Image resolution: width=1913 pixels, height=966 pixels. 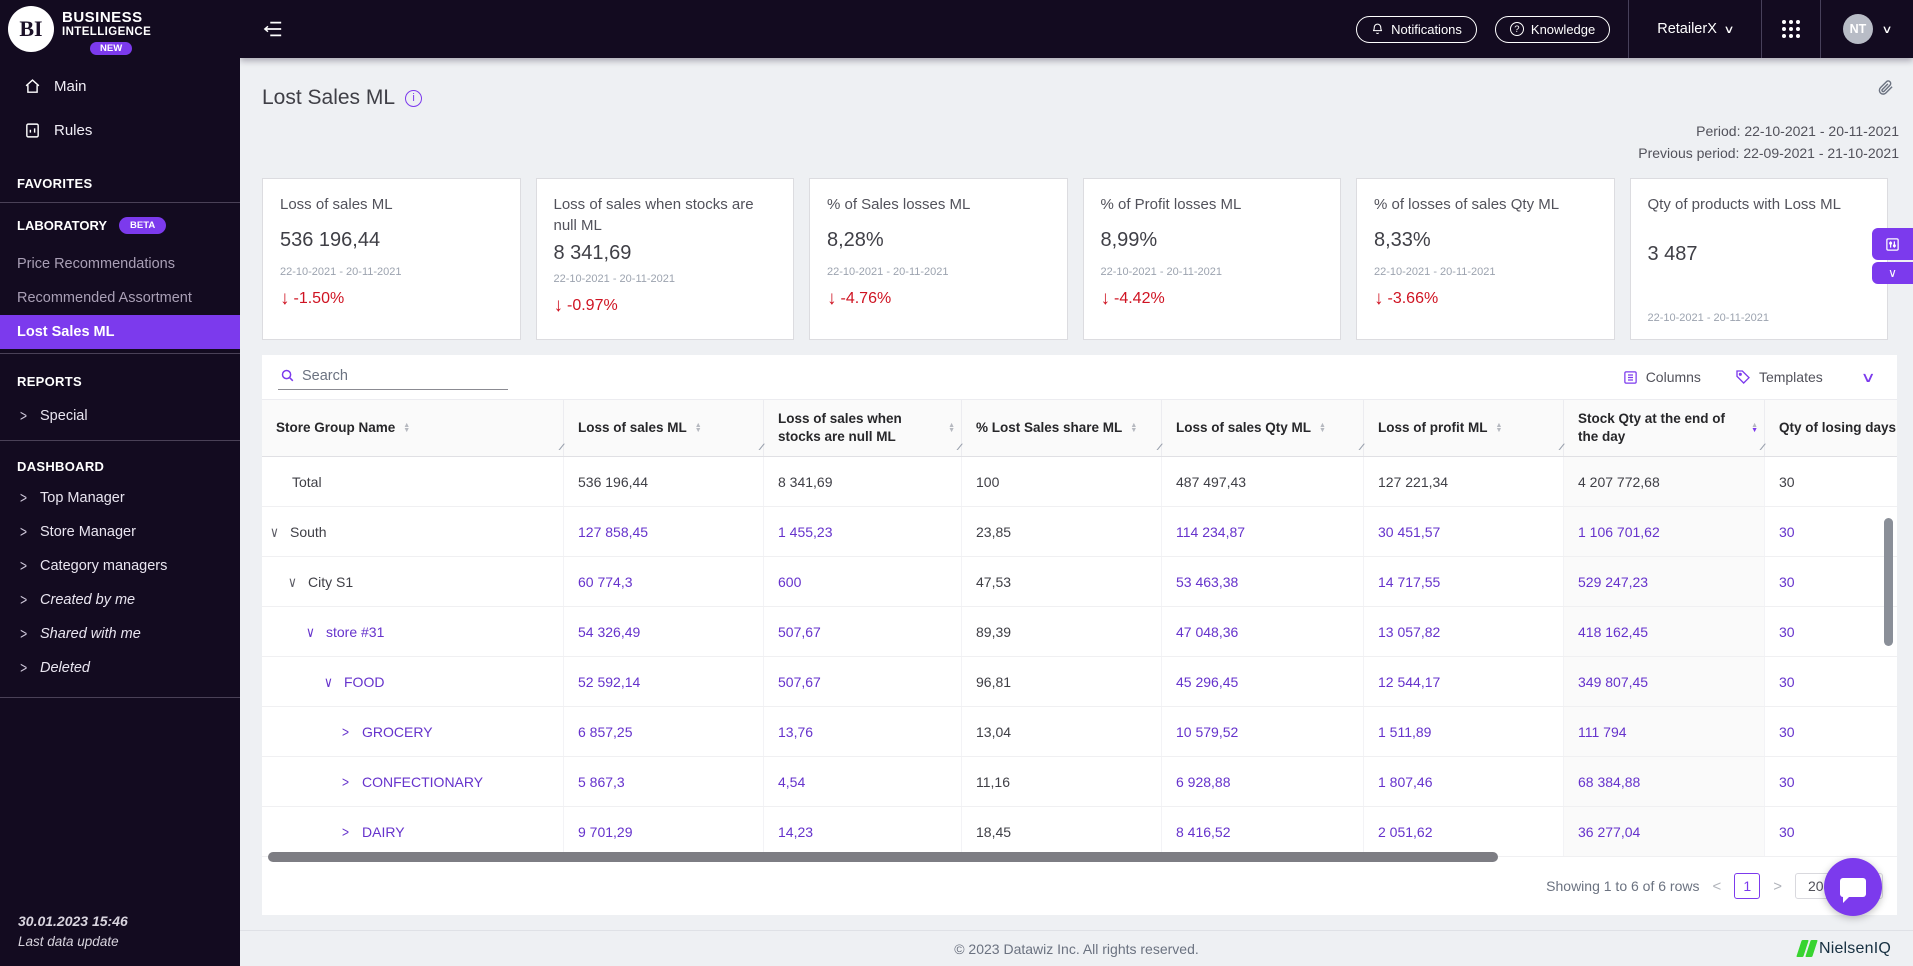 What do you see at coordinates (120, 600) in the screenshot?
I see `sidebar-item-created-by-me: > Created by me` at bounding box center [120, 600].